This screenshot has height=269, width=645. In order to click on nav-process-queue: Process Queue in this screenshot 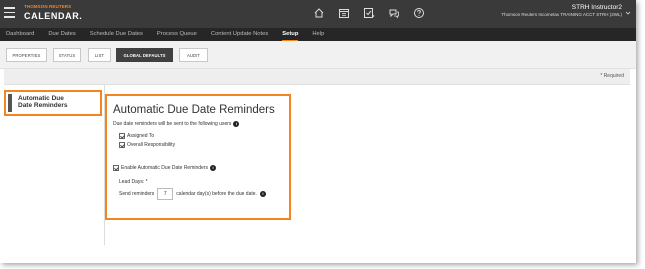, I will do `click(177, 34)`.